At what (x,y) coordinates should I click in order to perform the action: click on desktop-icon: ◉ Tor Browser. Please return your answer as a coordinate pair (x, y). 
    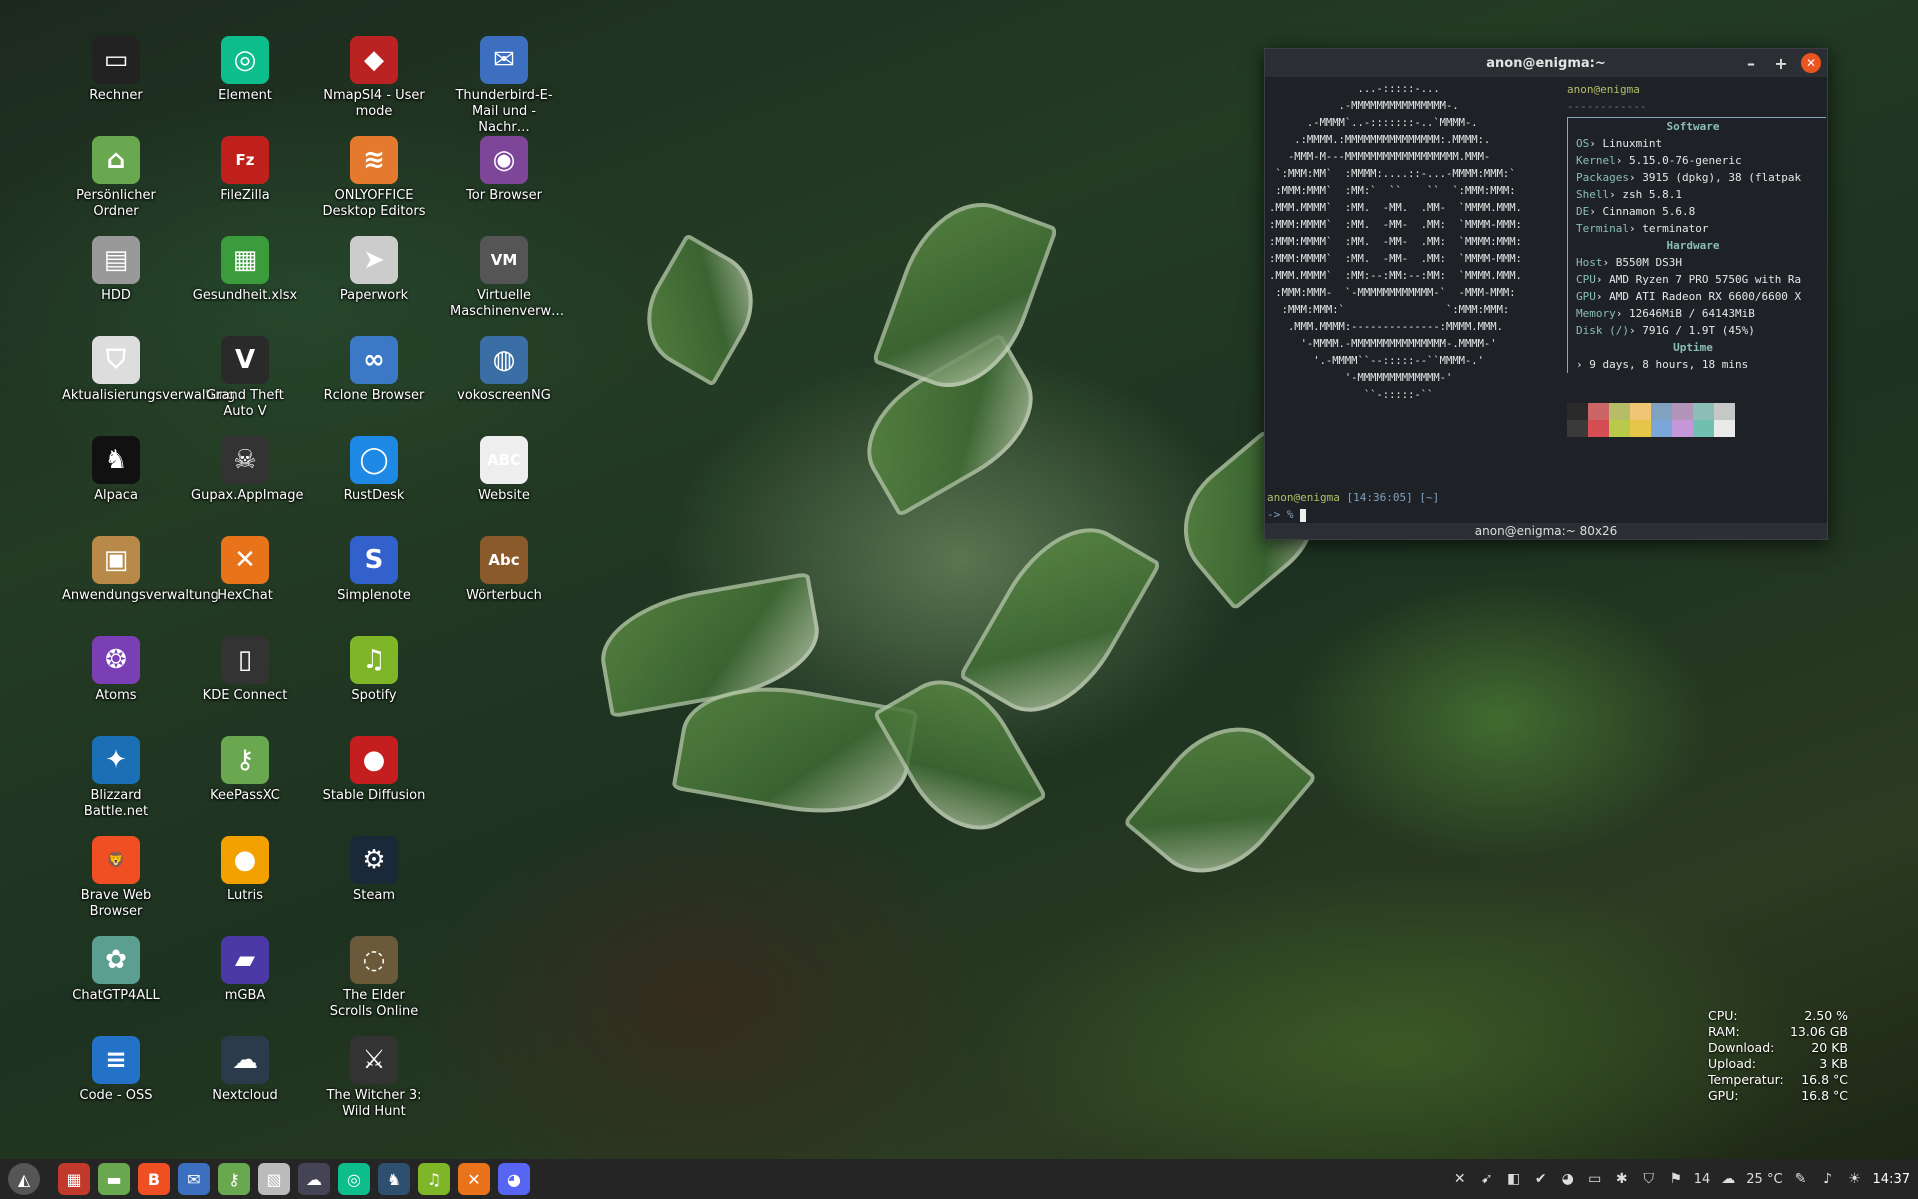
    Looking at the image, I should click on (504, 170).